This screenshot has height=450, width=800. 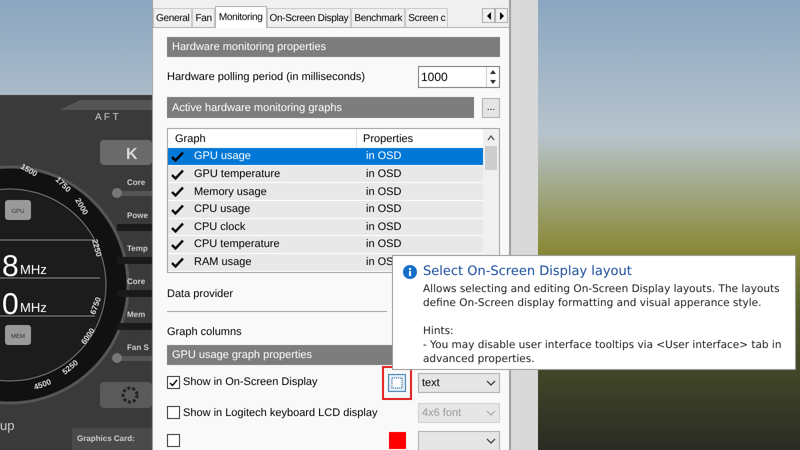 What do you see at coordinates (132, 154) in the screenshot?
I see `profile-label: K` at bounding box center [132, 154].